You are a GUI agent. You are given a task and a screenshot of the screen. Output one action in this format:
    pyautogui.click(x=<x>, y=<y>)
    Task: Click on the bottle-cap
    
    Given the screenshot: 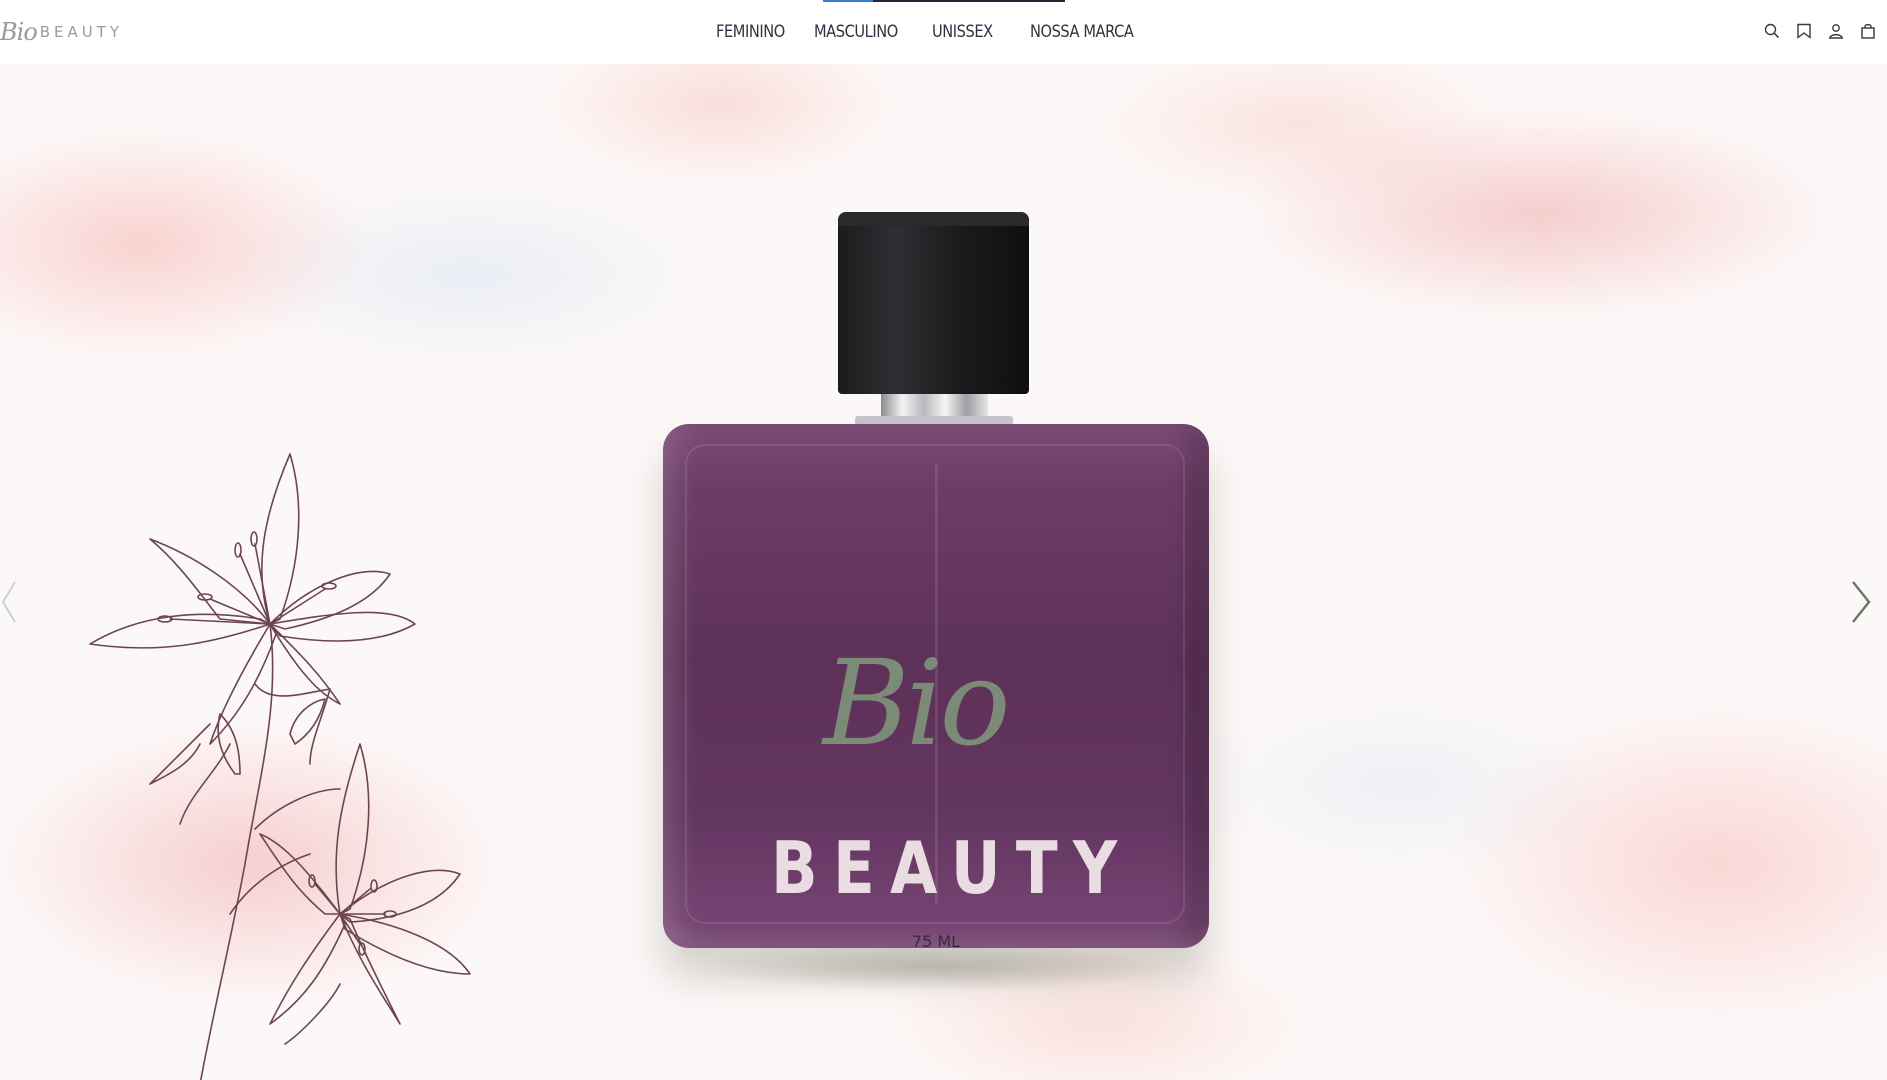 What is the action you would take?
    pyautogui.click(x=933, y=303)
    